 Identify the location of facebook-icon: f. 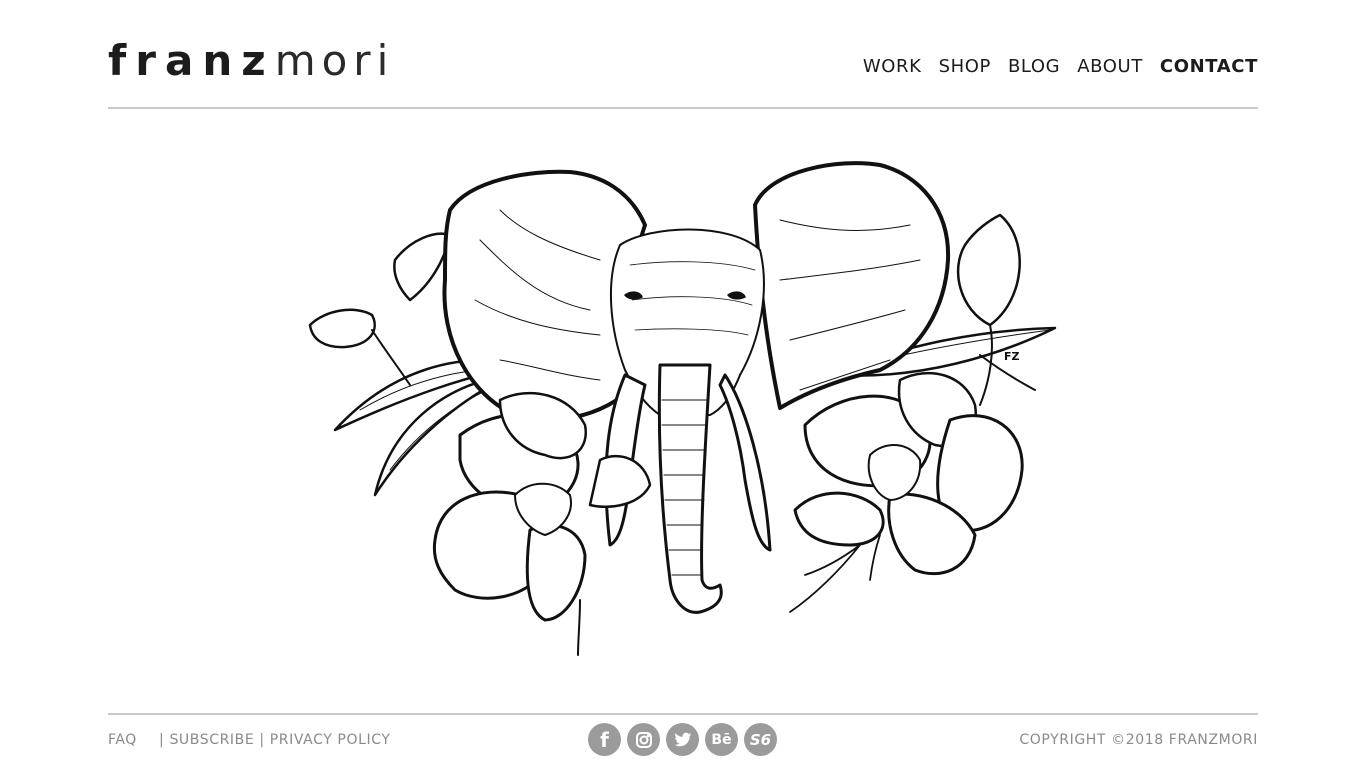
(604, 739).